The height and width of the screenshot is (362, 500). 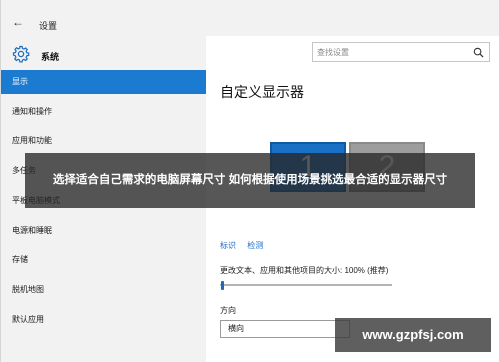 I want to click on sidebar-item-offline-maps: 脱机地图, so click(x=103, y=290).